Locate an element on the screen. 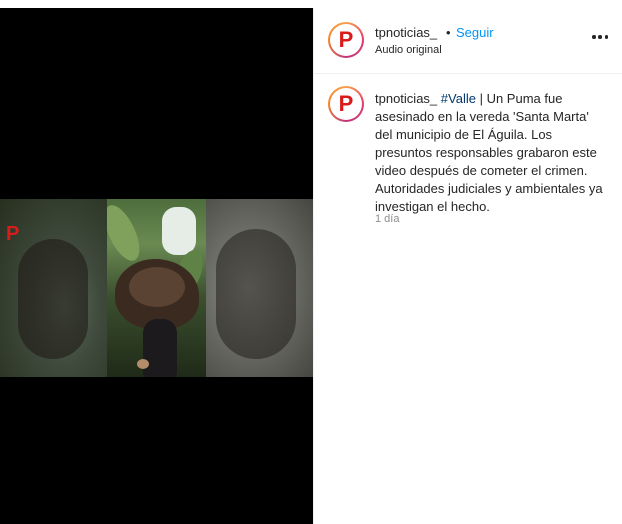 Image resolution: width=622 pixels, height=524 pixels. puma-fur is located at coordinates (157, 287).